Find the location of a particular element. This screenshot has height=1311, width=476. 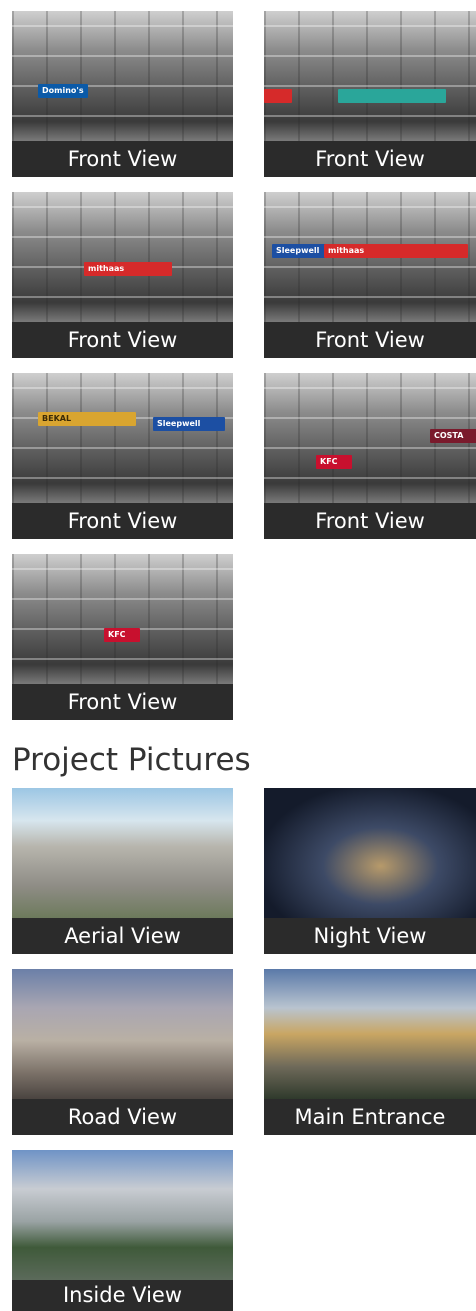

photo-caption: Night View is located at coordinates (370, 936).